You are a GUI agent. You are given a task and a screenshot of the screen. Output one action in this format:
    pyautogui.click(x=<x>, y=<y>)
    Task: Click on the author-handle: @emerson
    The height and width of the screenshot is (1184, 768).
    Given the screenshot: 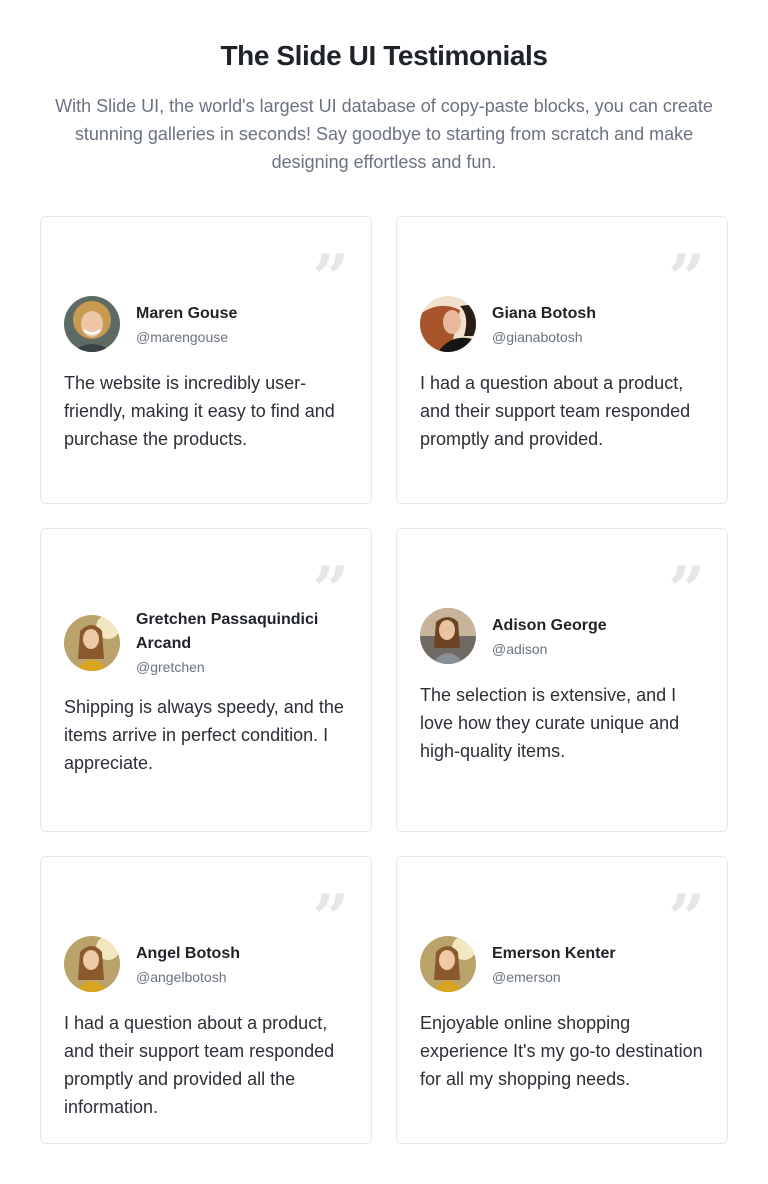 What is the action you would take?
    pyautogui.click(x=526, y=976)
    